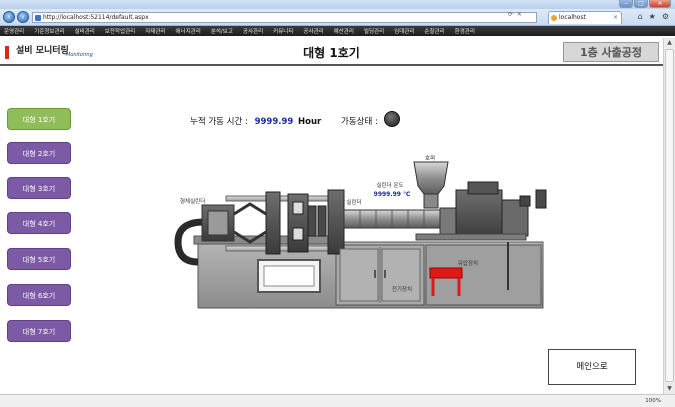 This screenshot has height=407, width=675. Describe the element at coordinates (120, 31) in the screenshot. I see `menu-item: 보전작업관리` at that location.